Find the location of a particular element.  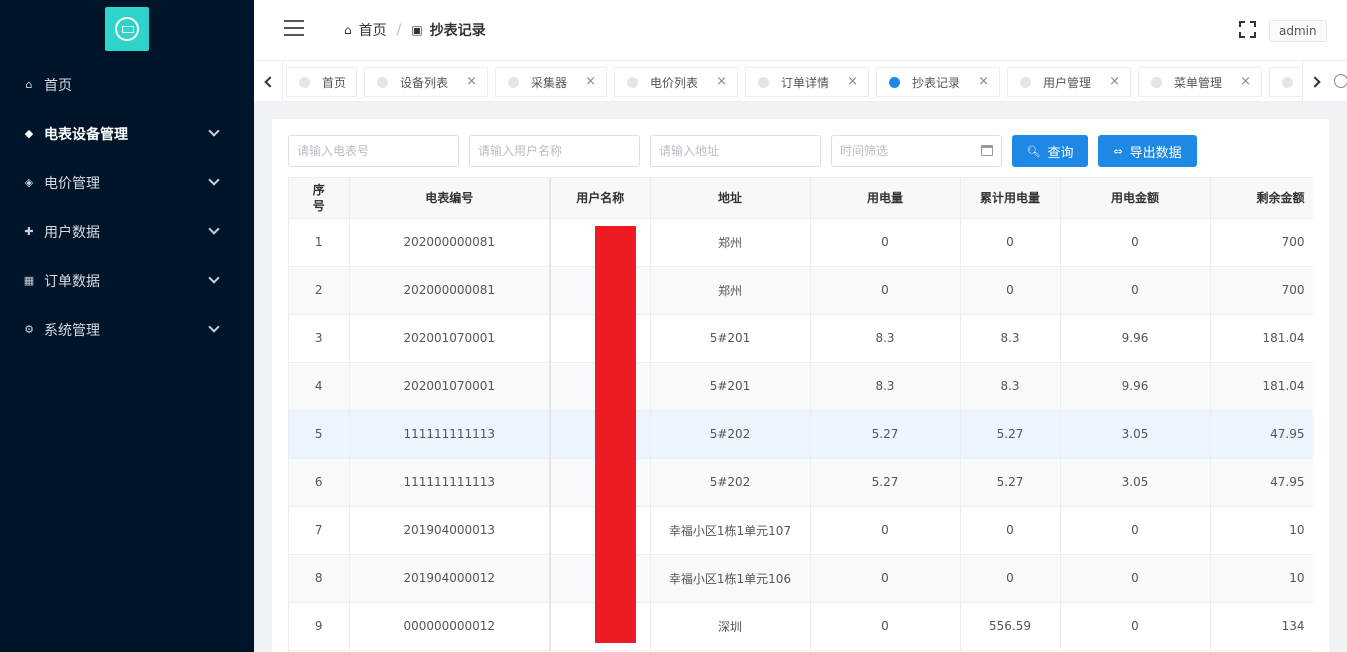

sidebar-item-label: 电表设备管理 is located at coordinates (86, 134).